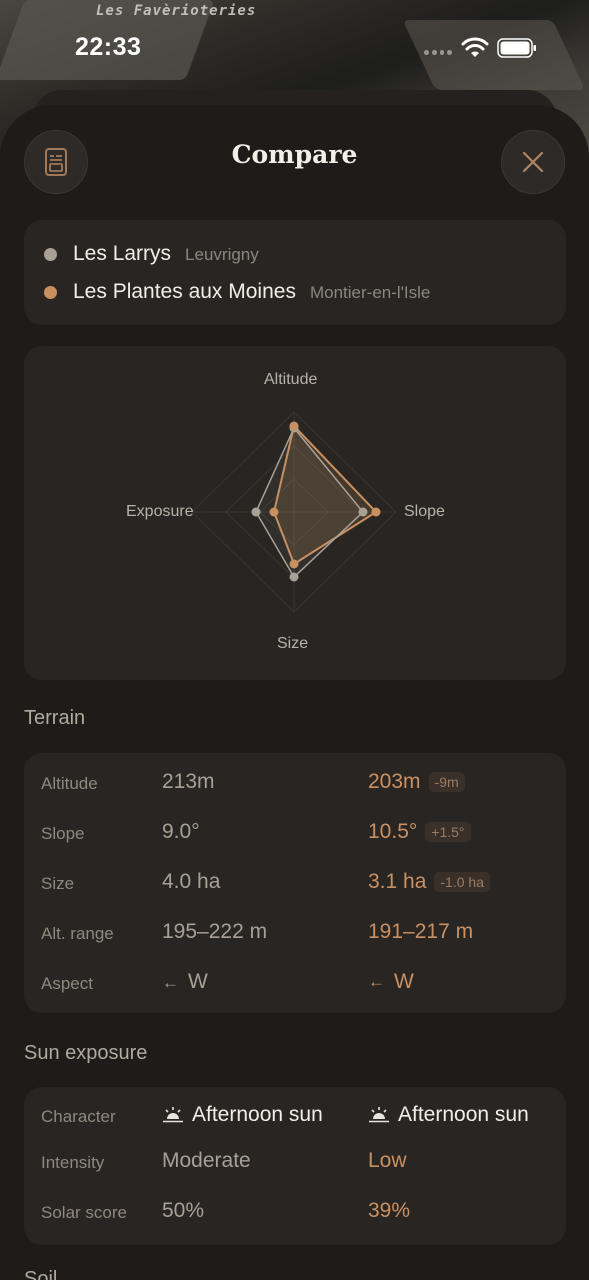 This screenshot has height=1280, width=589. What do you see at coordinates (50, 292) in the screenshot?
I see `parcel-b-color-dot` at bounding box center [50, 292].